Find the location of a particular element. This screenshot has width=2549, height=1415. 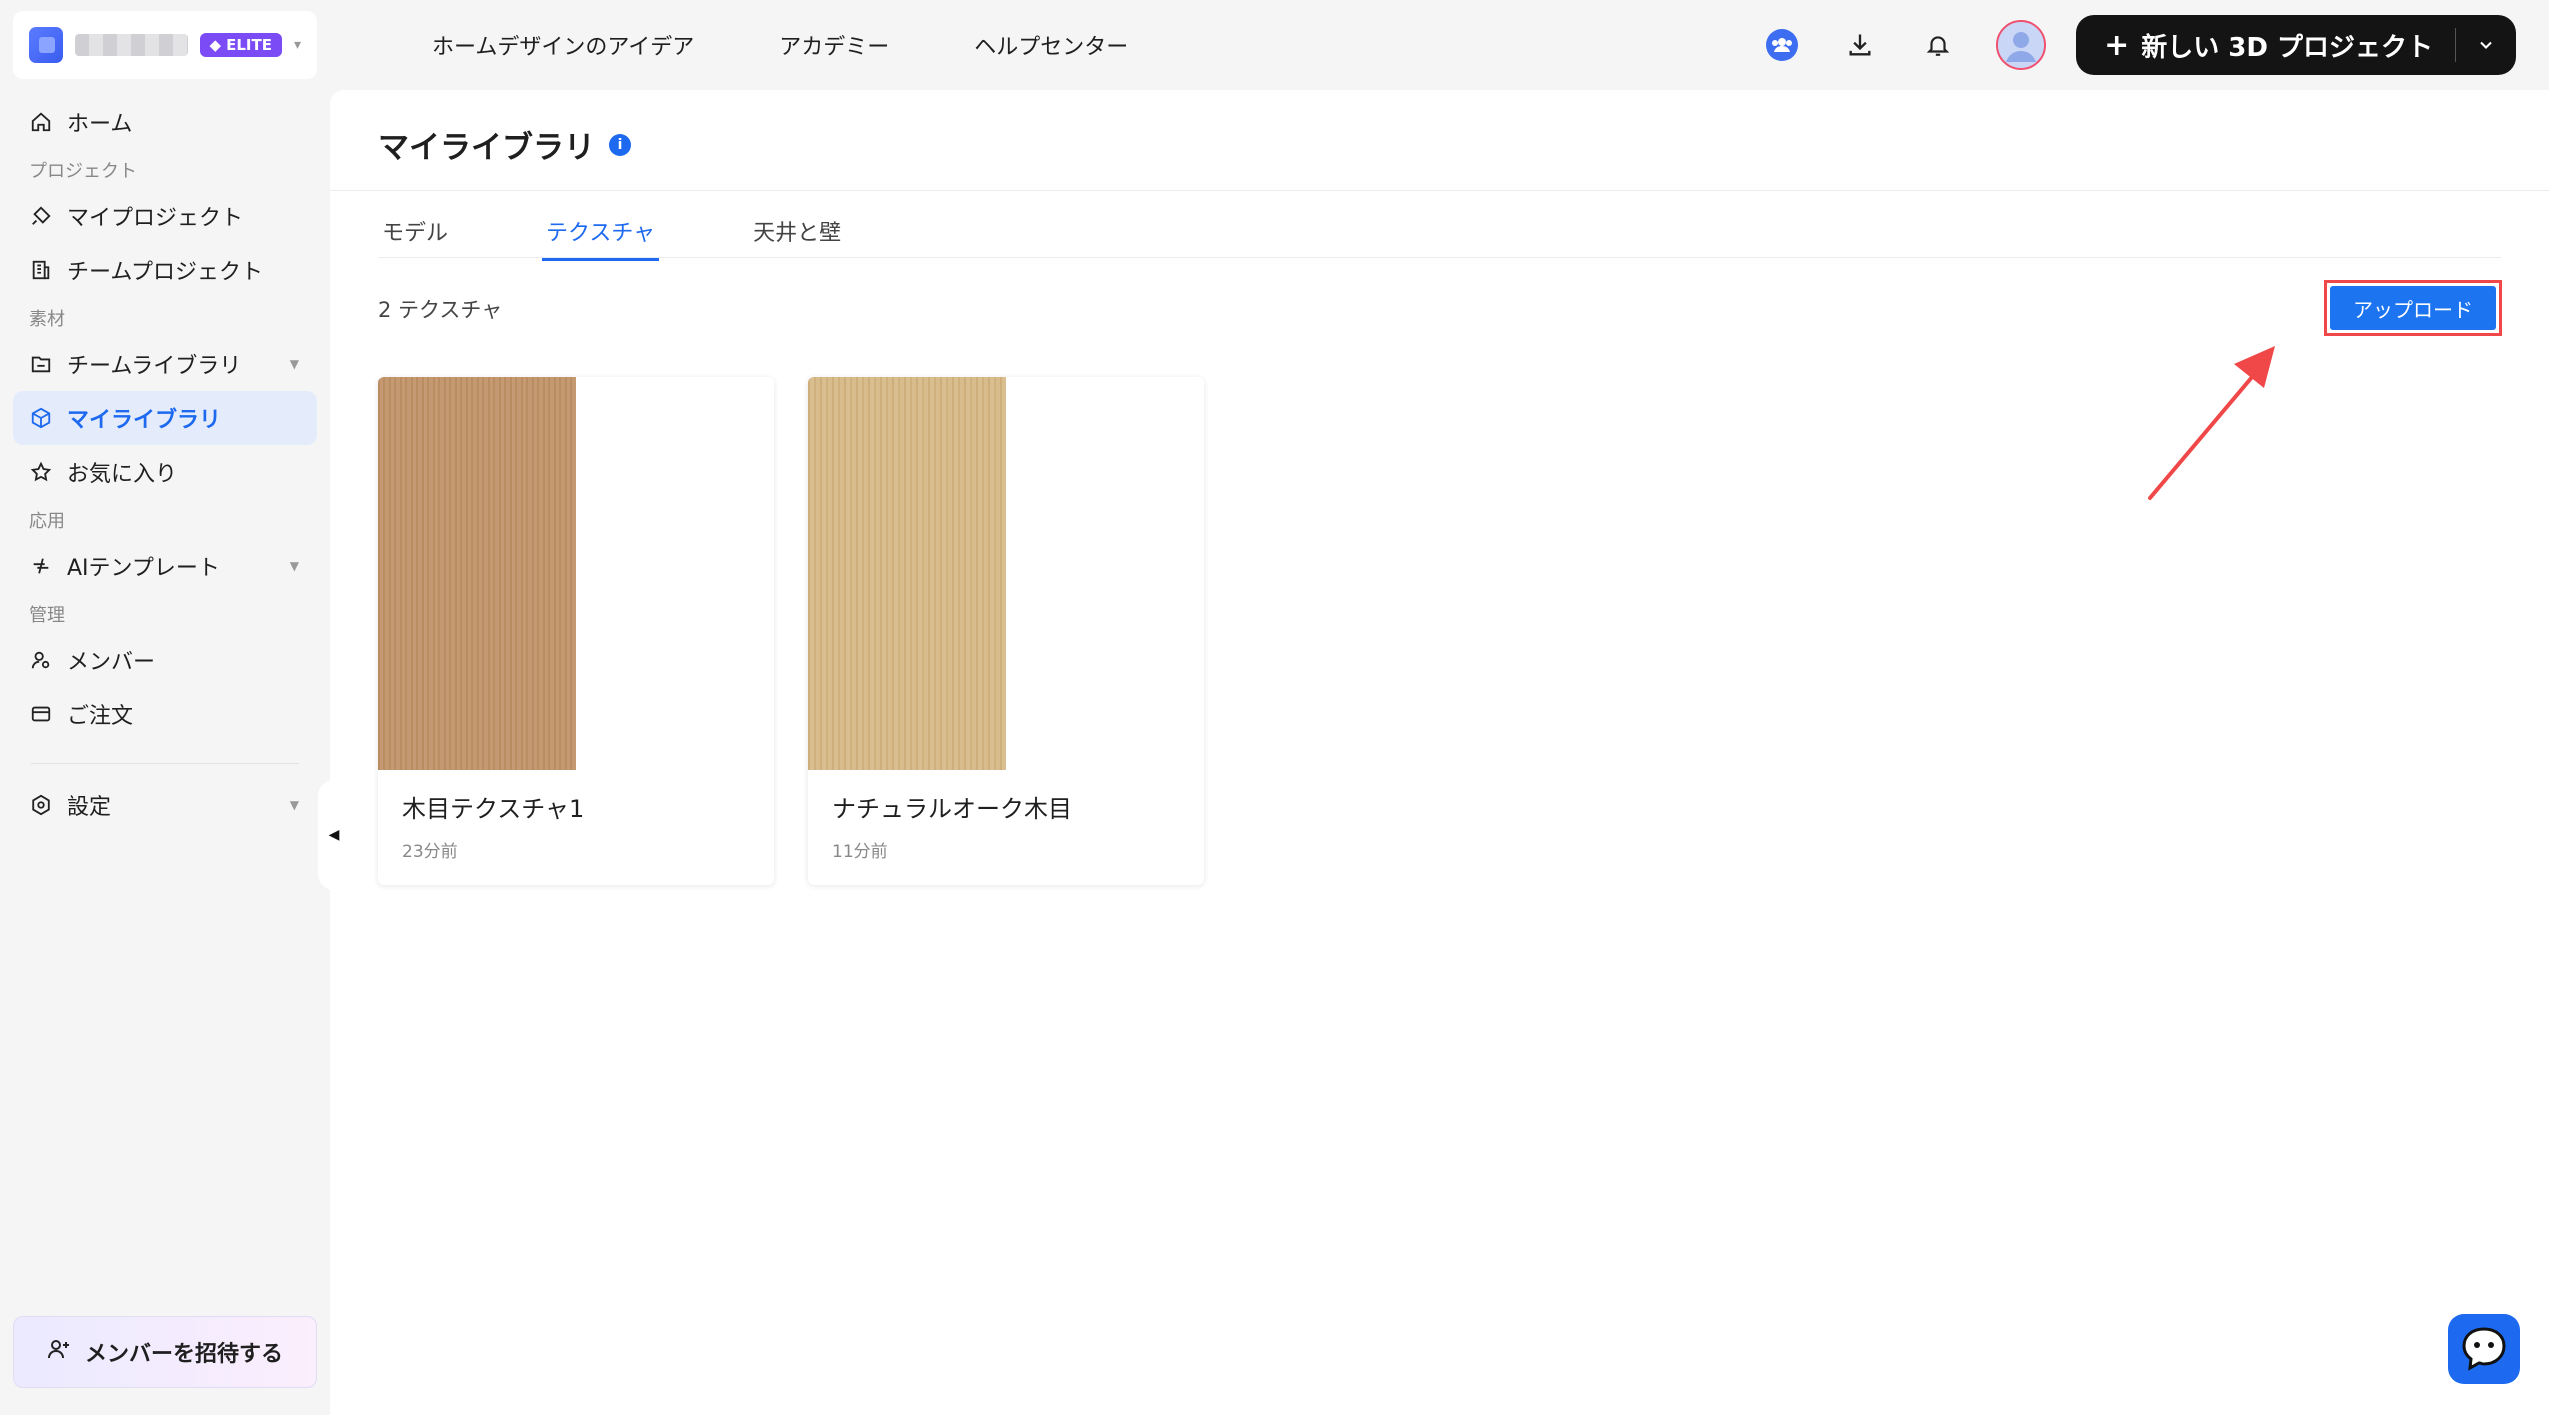

section-material: 素材 is located at coordinates (47, 319).